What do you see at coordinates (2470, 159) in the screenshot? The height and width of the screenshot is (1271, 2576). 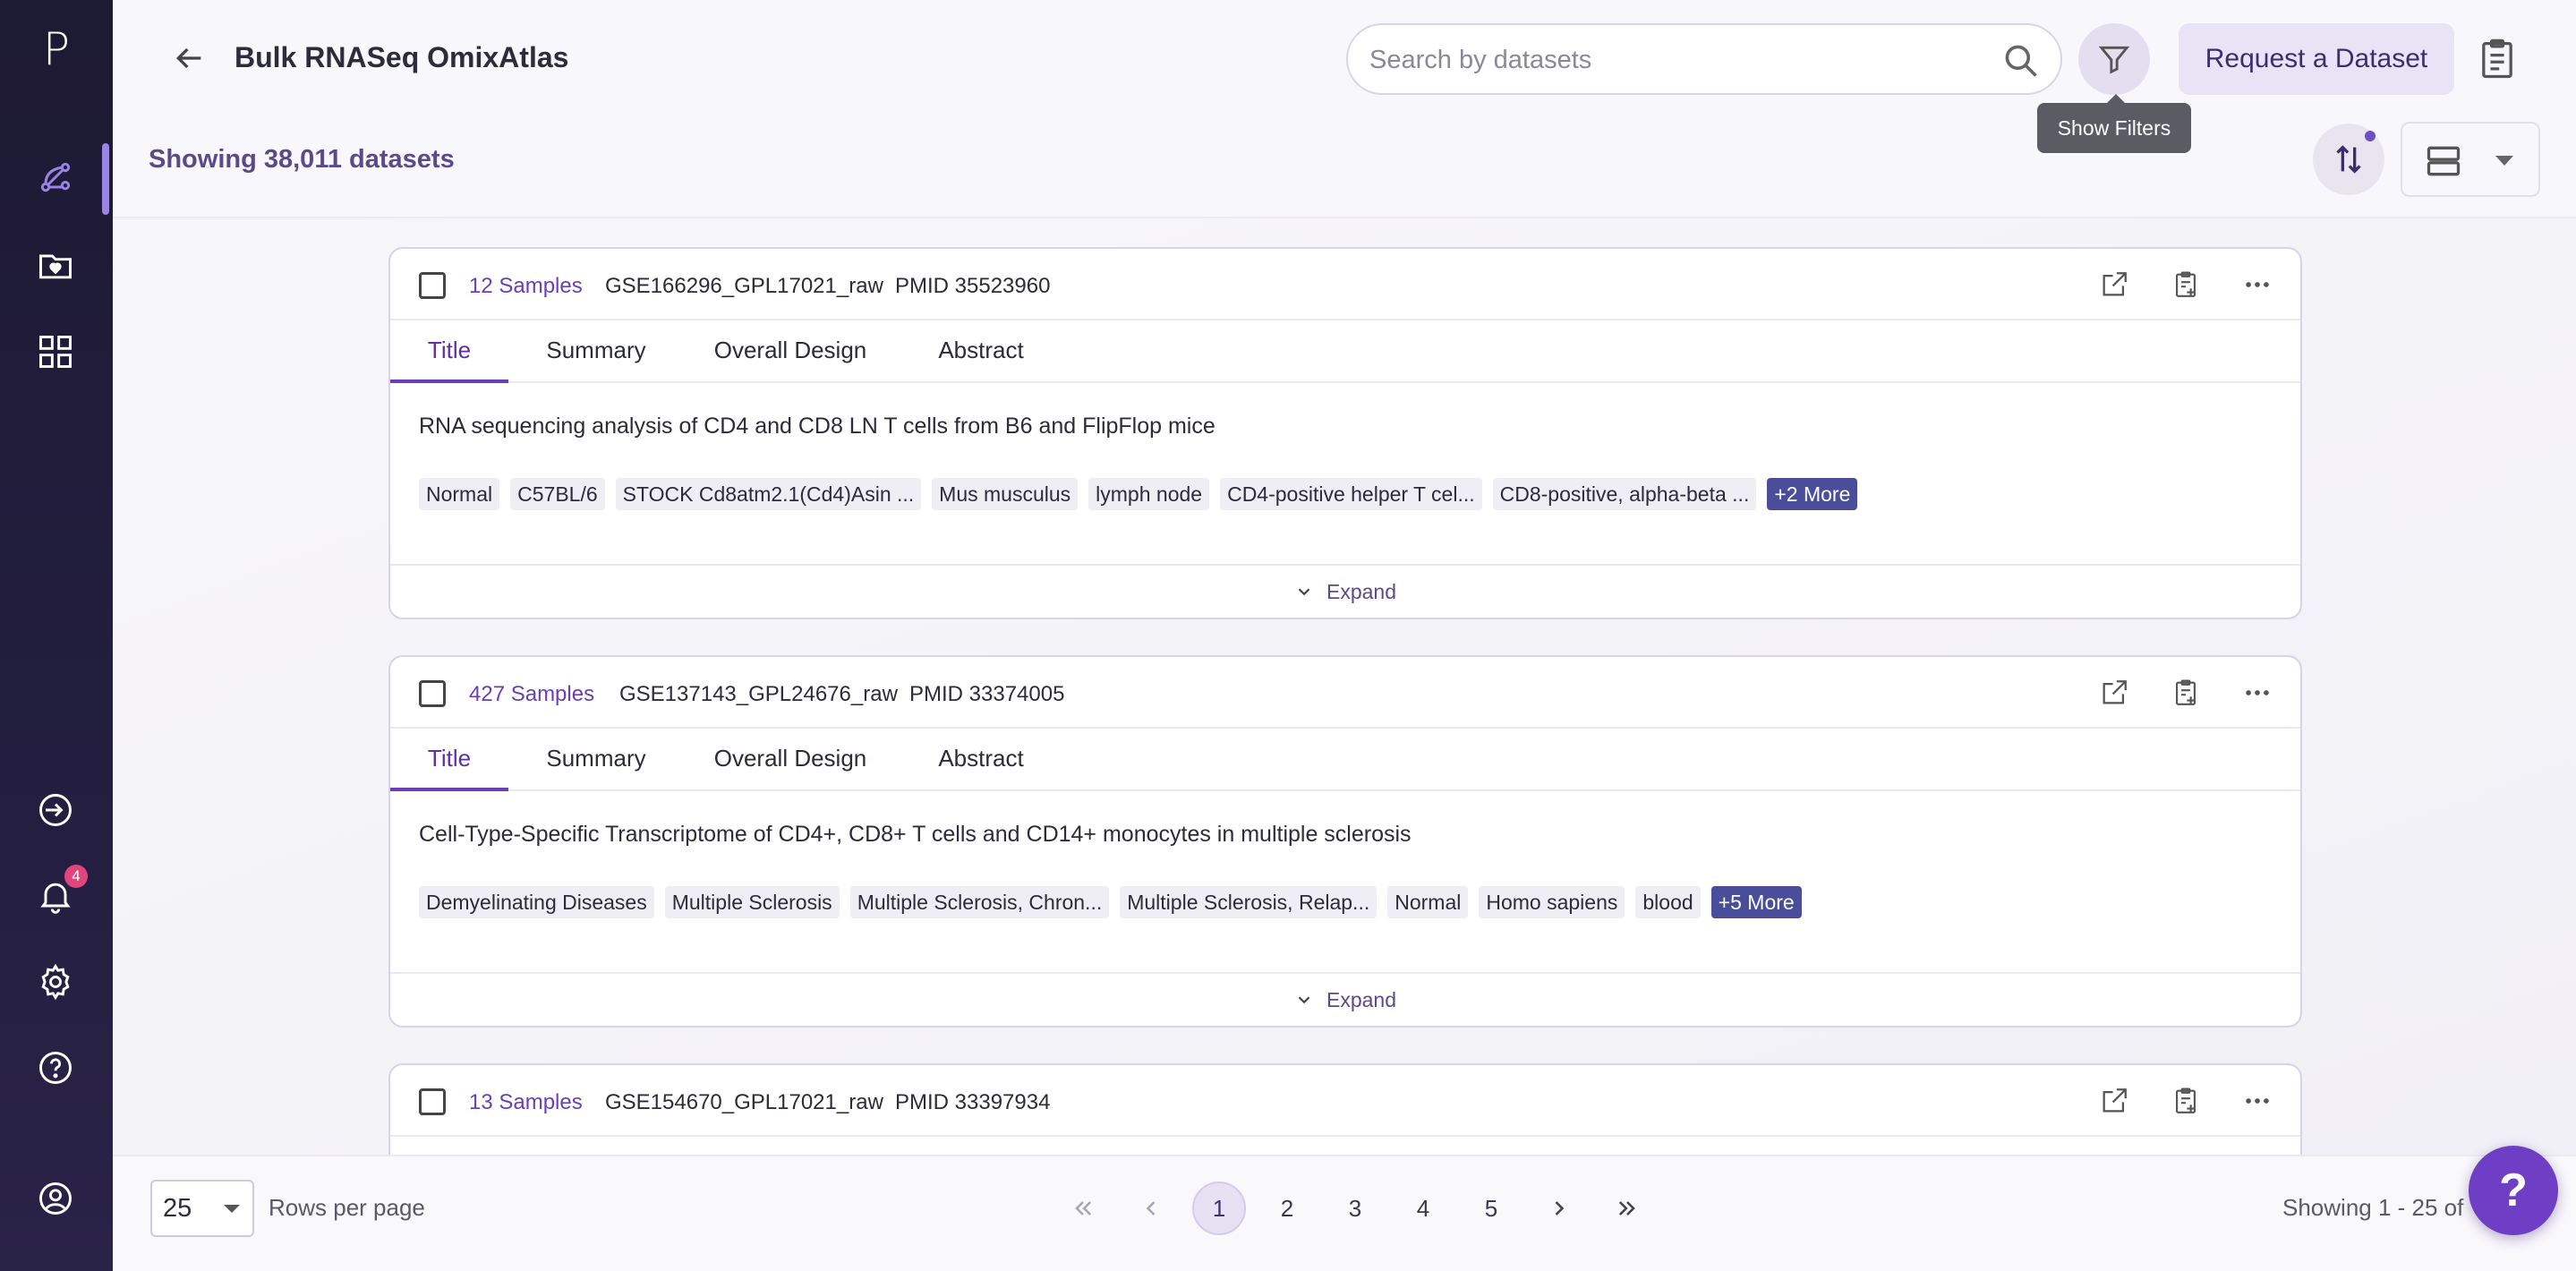 I see `view-toggle-button` at bounding box center [2470, 159].